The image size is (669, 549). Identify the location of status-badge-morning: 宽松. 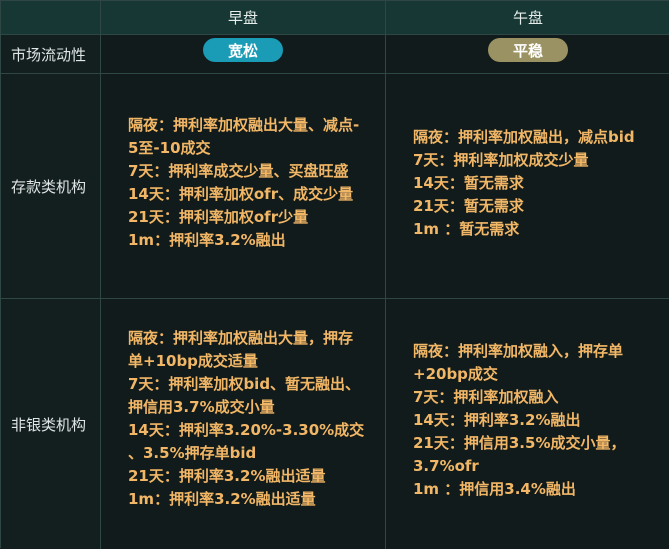
(243, 50).